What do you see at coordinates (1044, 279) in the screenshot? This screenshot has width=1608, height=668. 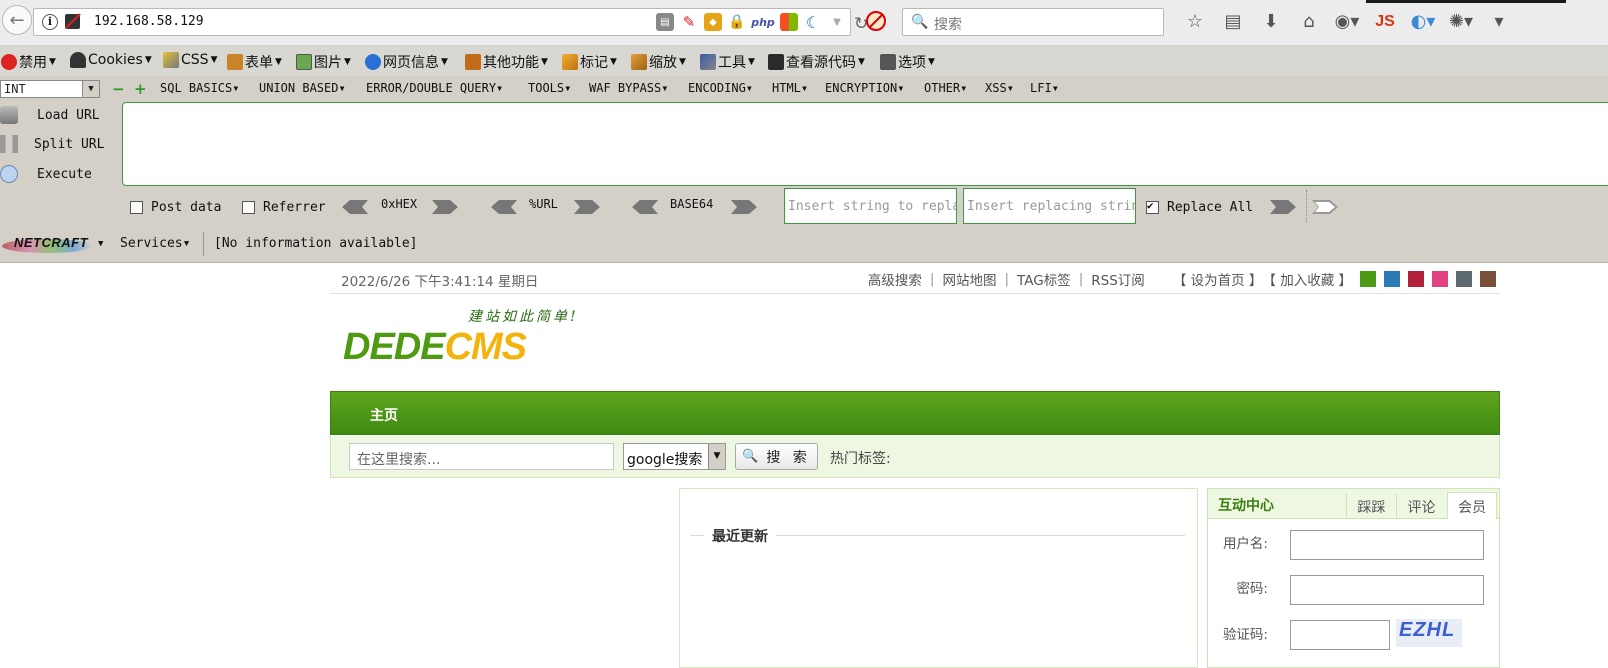 I see `link-tag: TAG标签` at bounding box center [1044, 279].